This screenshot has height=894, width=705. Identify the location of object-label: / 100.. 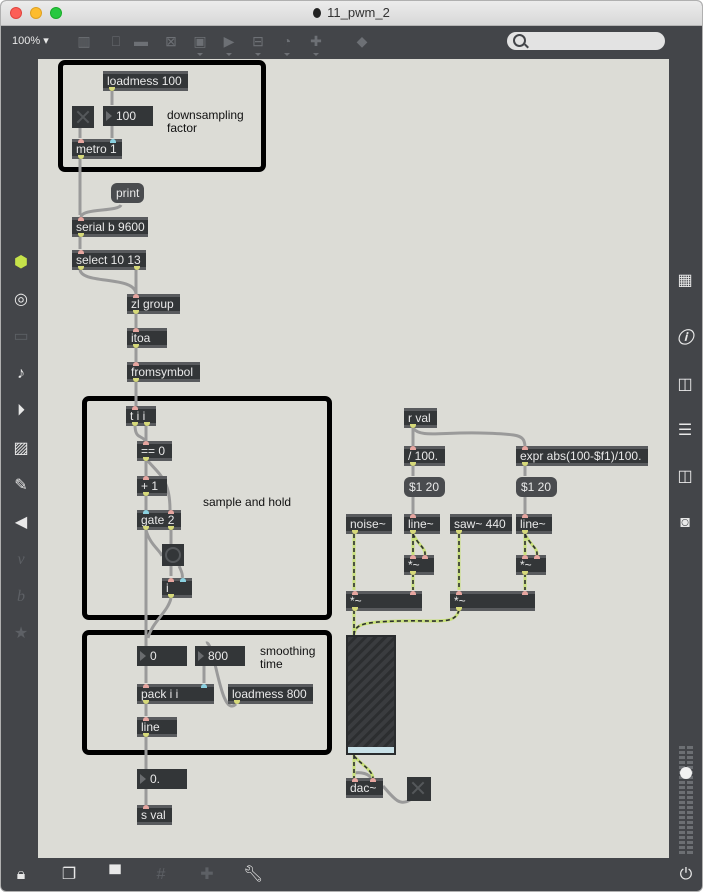
(423, 456).